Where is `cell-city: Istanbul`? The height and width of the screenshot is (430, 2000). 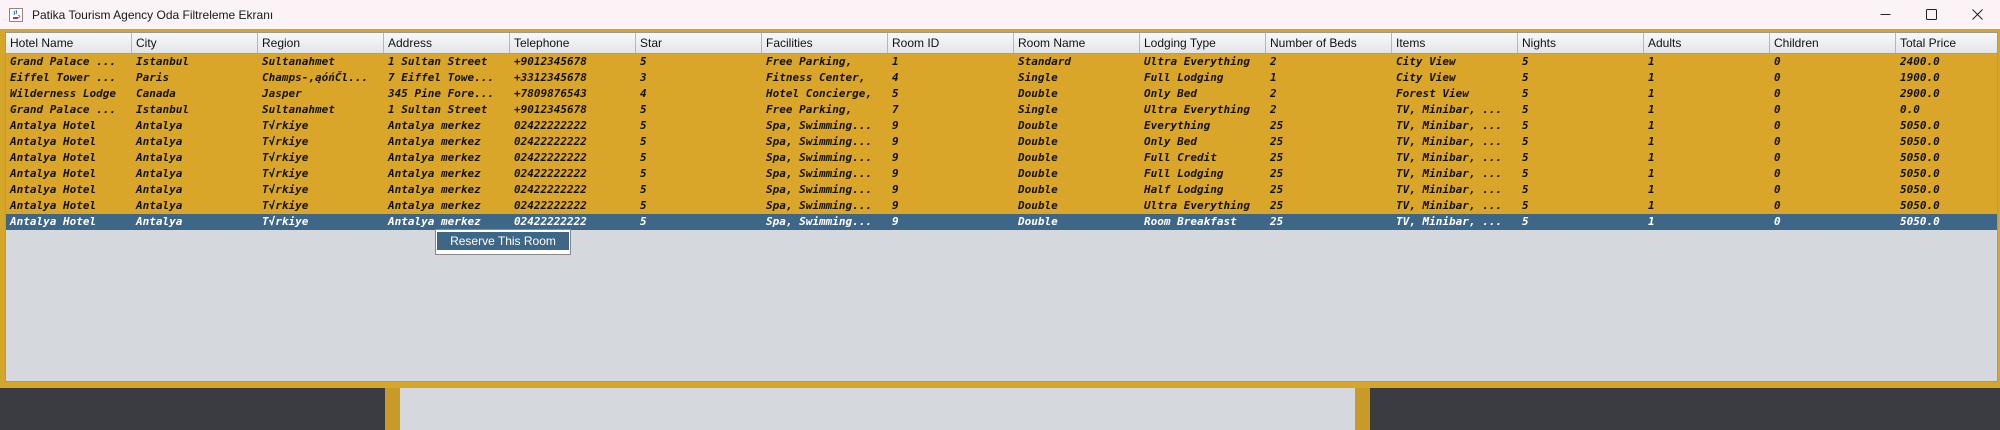
cell-city: Istanbul is located at coordinates (162, 109).